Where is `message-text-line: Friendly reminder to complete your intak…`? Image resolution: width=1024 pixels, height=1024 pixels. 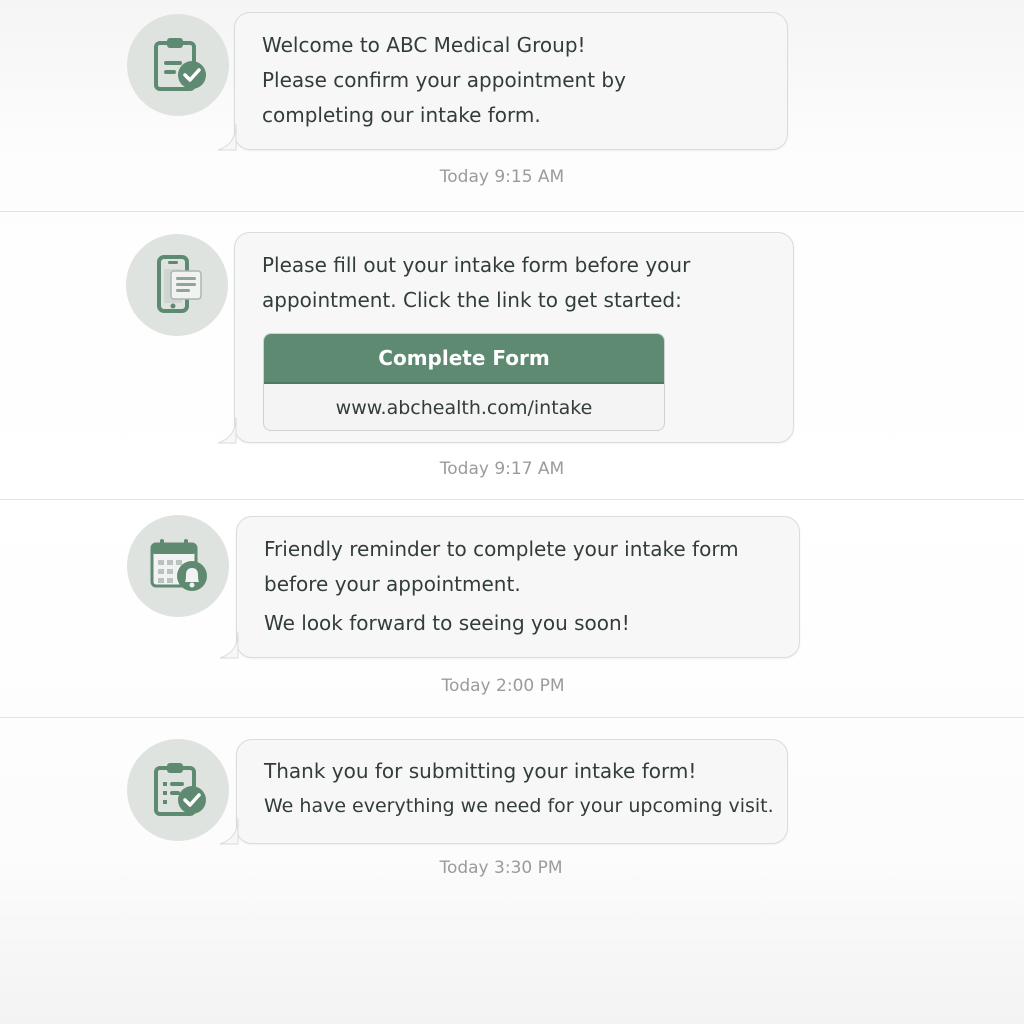
message-text-line: Friendly reminder to complete your intak… is located at coordinates (501, 549).